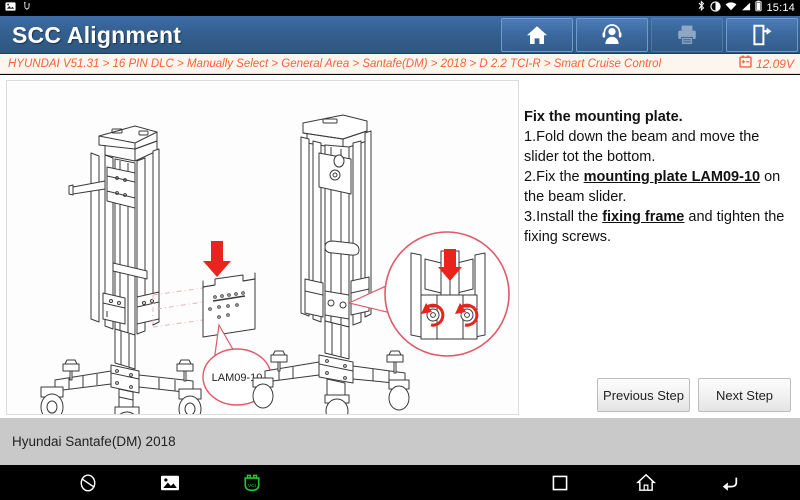 This screenshot has height=500, width=800. I want to click on step-number: 2., so click(530, 177).